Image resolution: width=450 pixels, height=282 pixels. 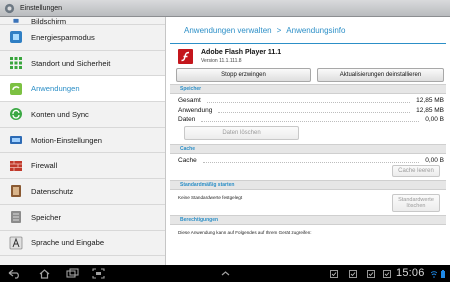 I want to click on storage-total-value: 12,85 MB, so click(x=430, y=101).